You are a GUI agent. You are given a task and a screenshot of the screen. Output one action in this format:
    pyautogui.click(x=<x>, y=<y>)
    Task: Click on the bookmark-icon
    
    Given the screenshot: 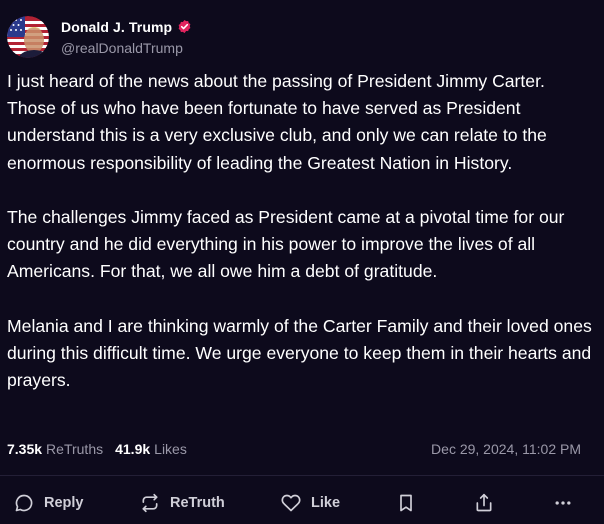 What is the action you would take?
    pyautogui.click(x=406, y=503)
    